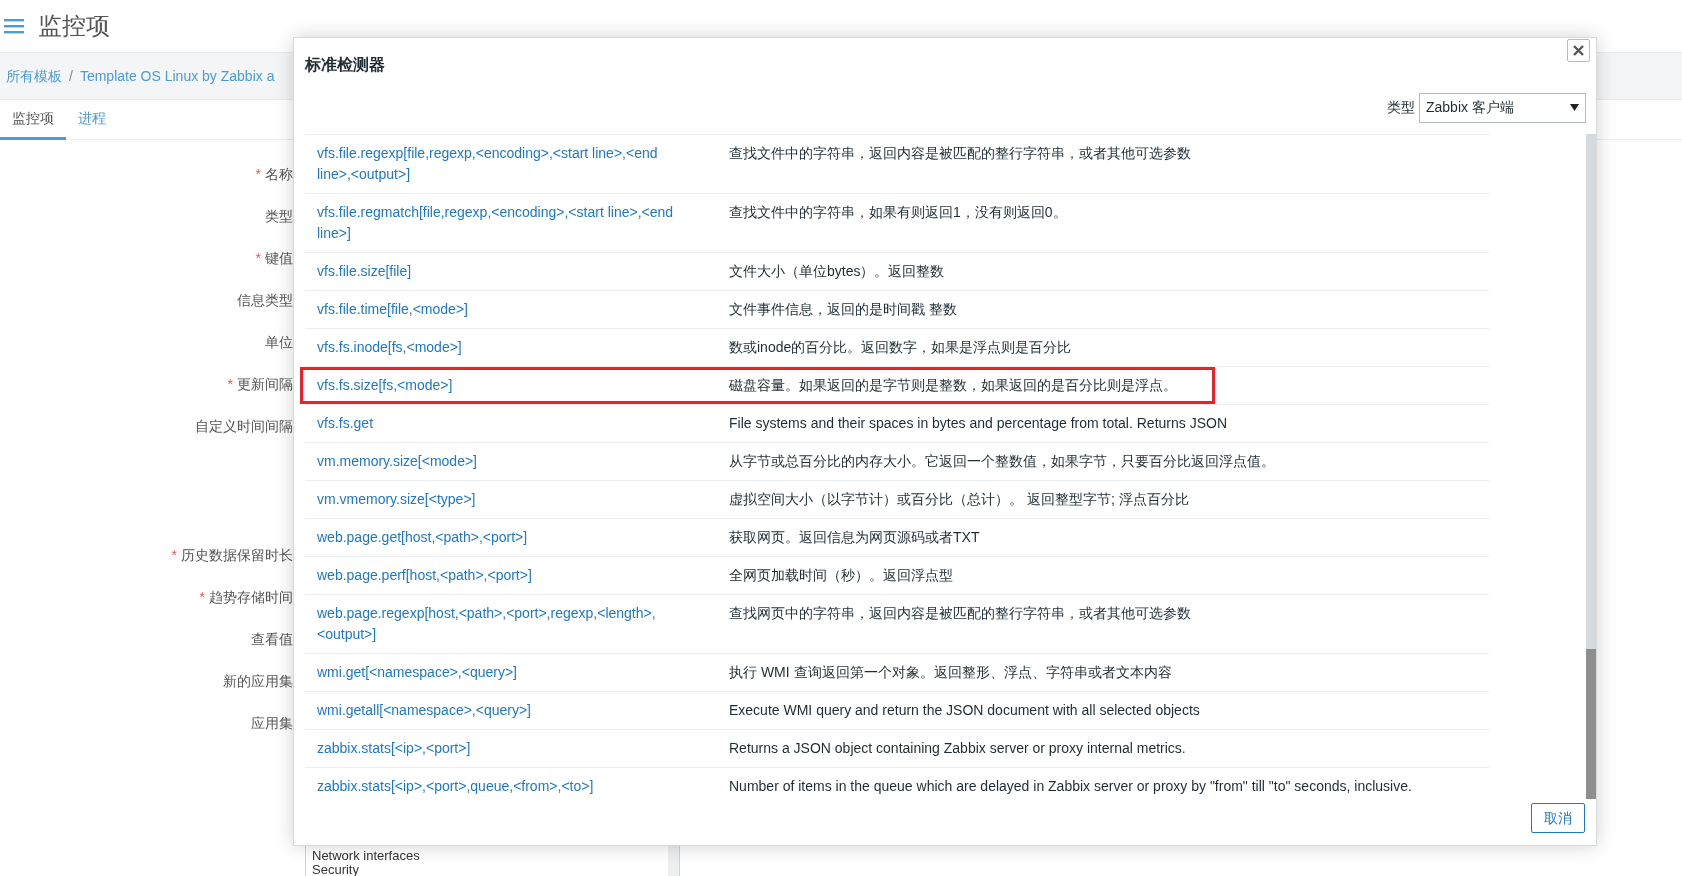 Image resolution: width=1682 pixels, height=876 pixels. What do you see at coordinates (950, 672) in the screenshot?
I see `item-description: 执行 WMI 查询返回第一个对象。返回整形、浮点、字符串或者文本内容` at bounding box center [950, 672].